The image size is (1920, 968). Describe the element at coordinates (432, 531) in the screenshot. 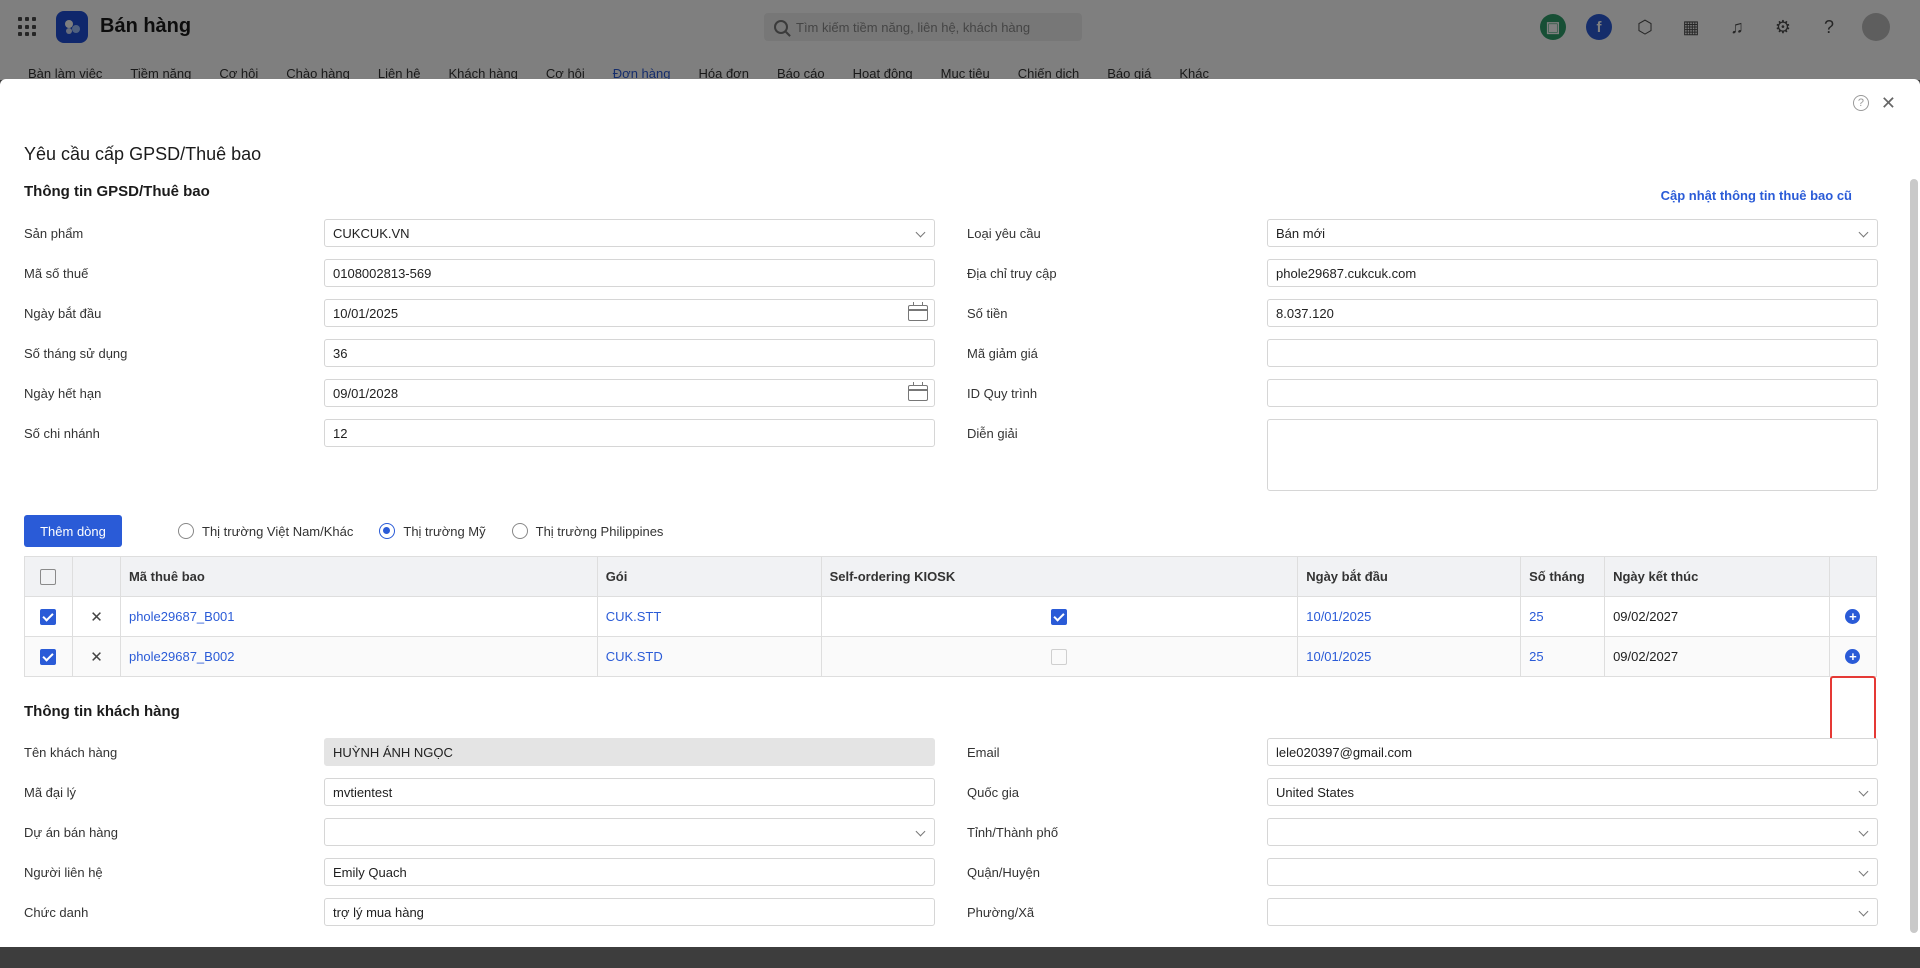

I see `market-radio: Thị trường Mỹ` at that location.